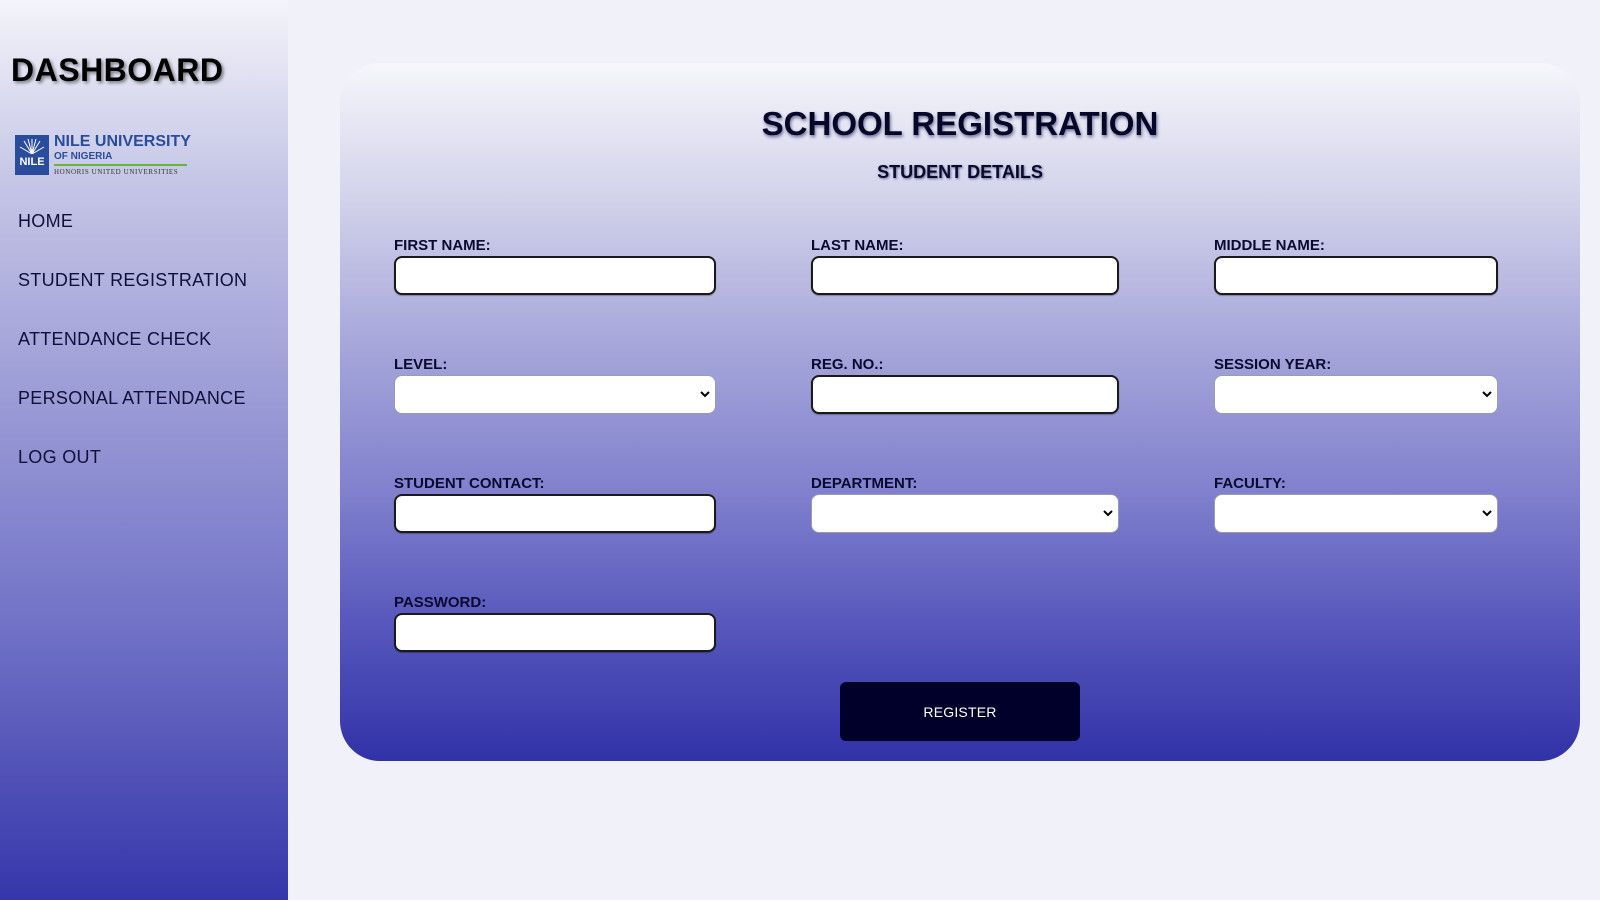 Image resolution: width=1600 pixels, height=900 pixels. Describe the element at coordinates (1250, 483) in the screenshot. I see `faculty-label: FACULTY:` at that location.